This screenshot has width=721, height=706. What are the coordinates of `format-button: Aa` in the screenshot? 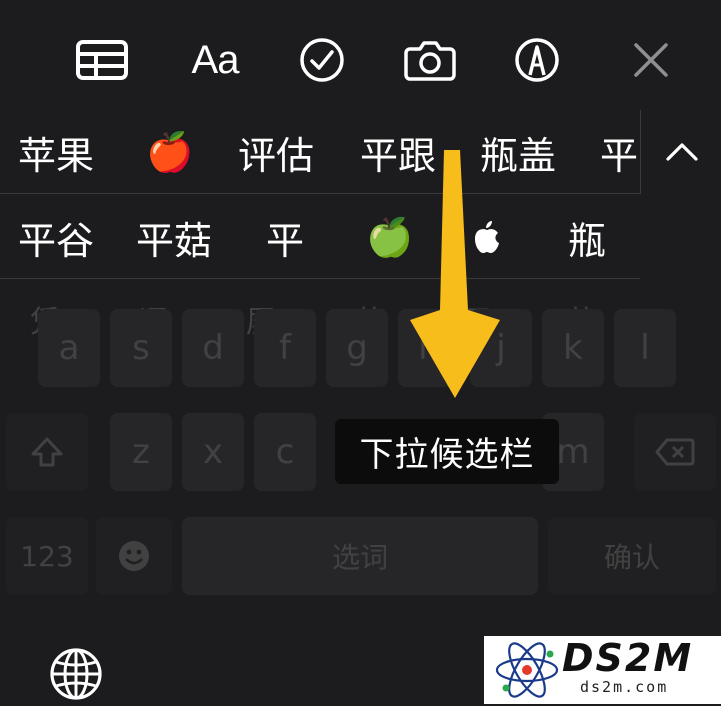 It's located at (215, 60).